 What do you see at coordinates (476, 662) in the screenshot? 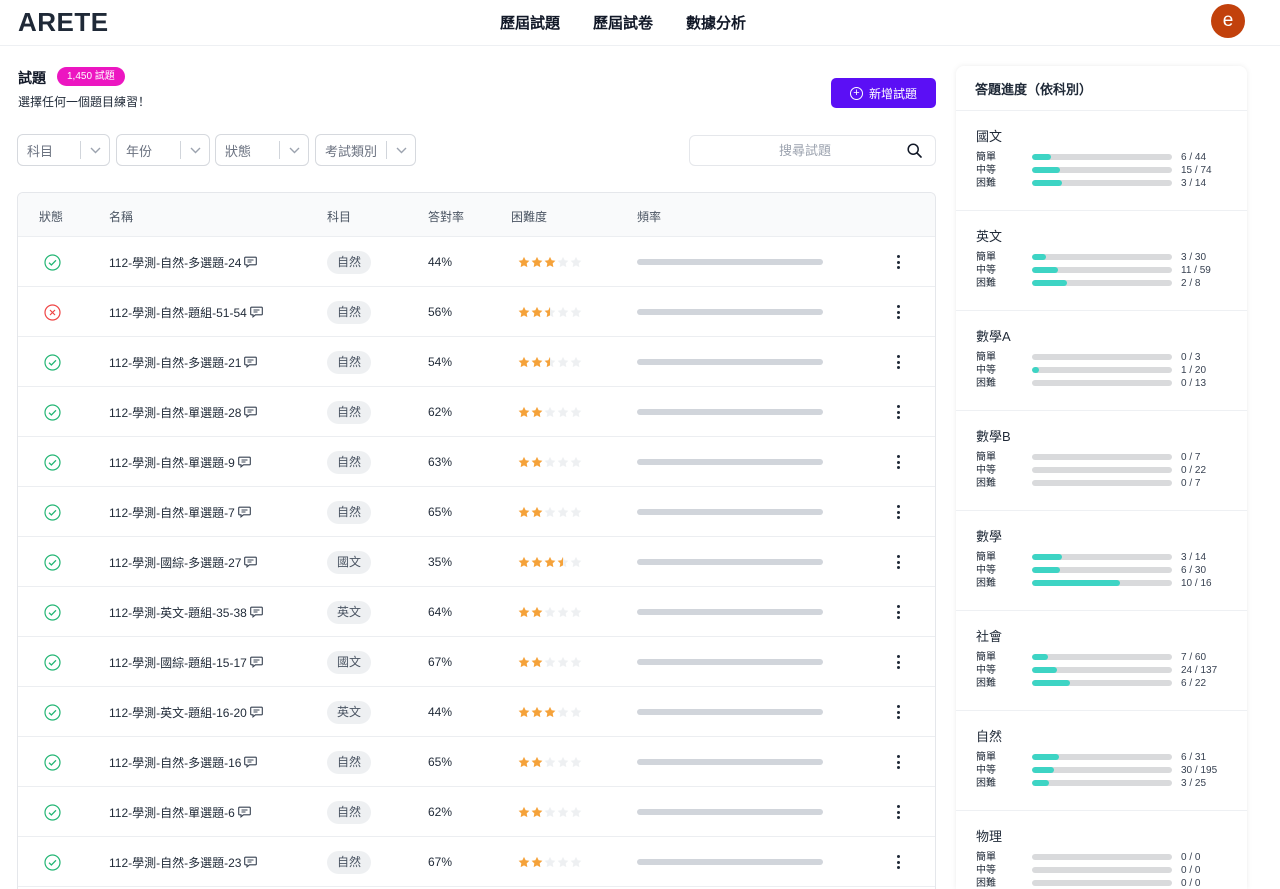
I see `table-row: 112-學測-國綜-題組-15-17 國文 67%` at bounding box center [476, 662].